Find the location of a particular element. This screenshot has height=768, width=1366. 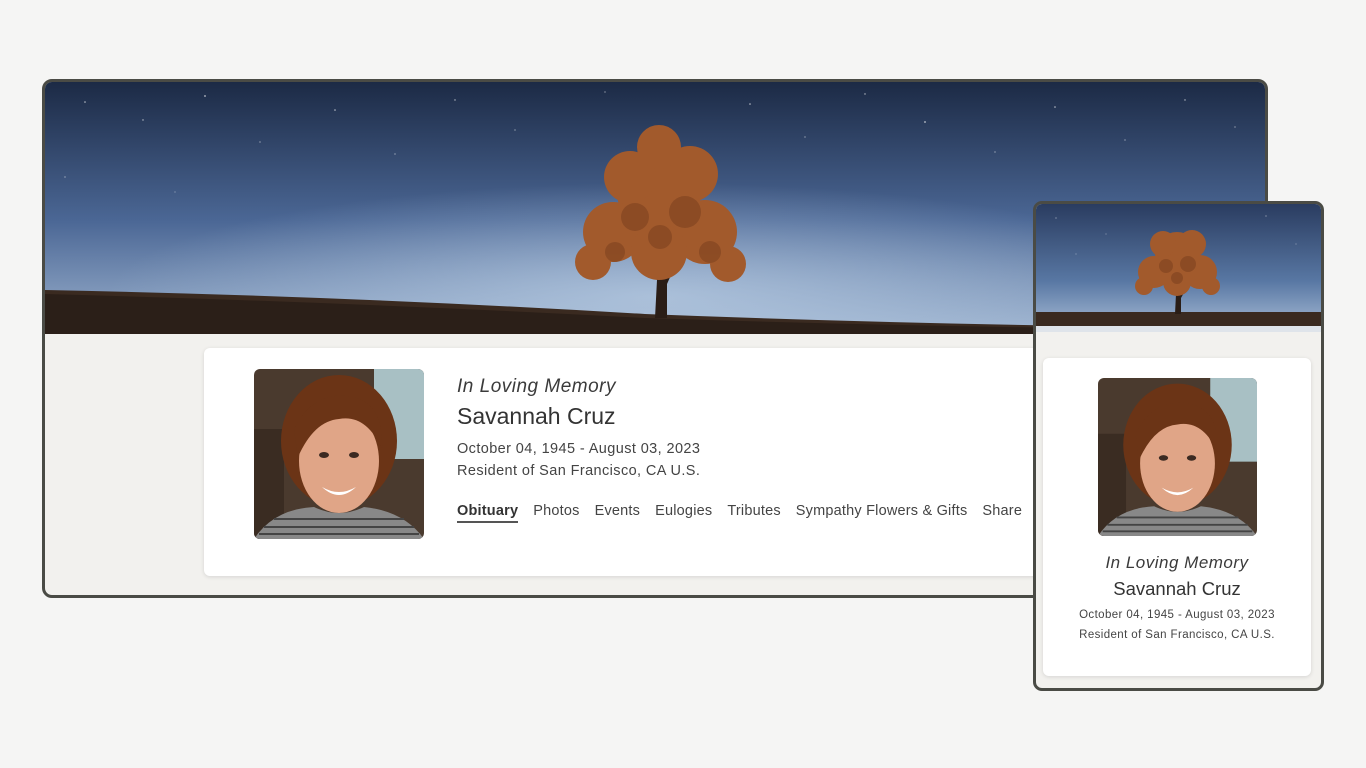

banner-image is located at coordinates (1178, 268).